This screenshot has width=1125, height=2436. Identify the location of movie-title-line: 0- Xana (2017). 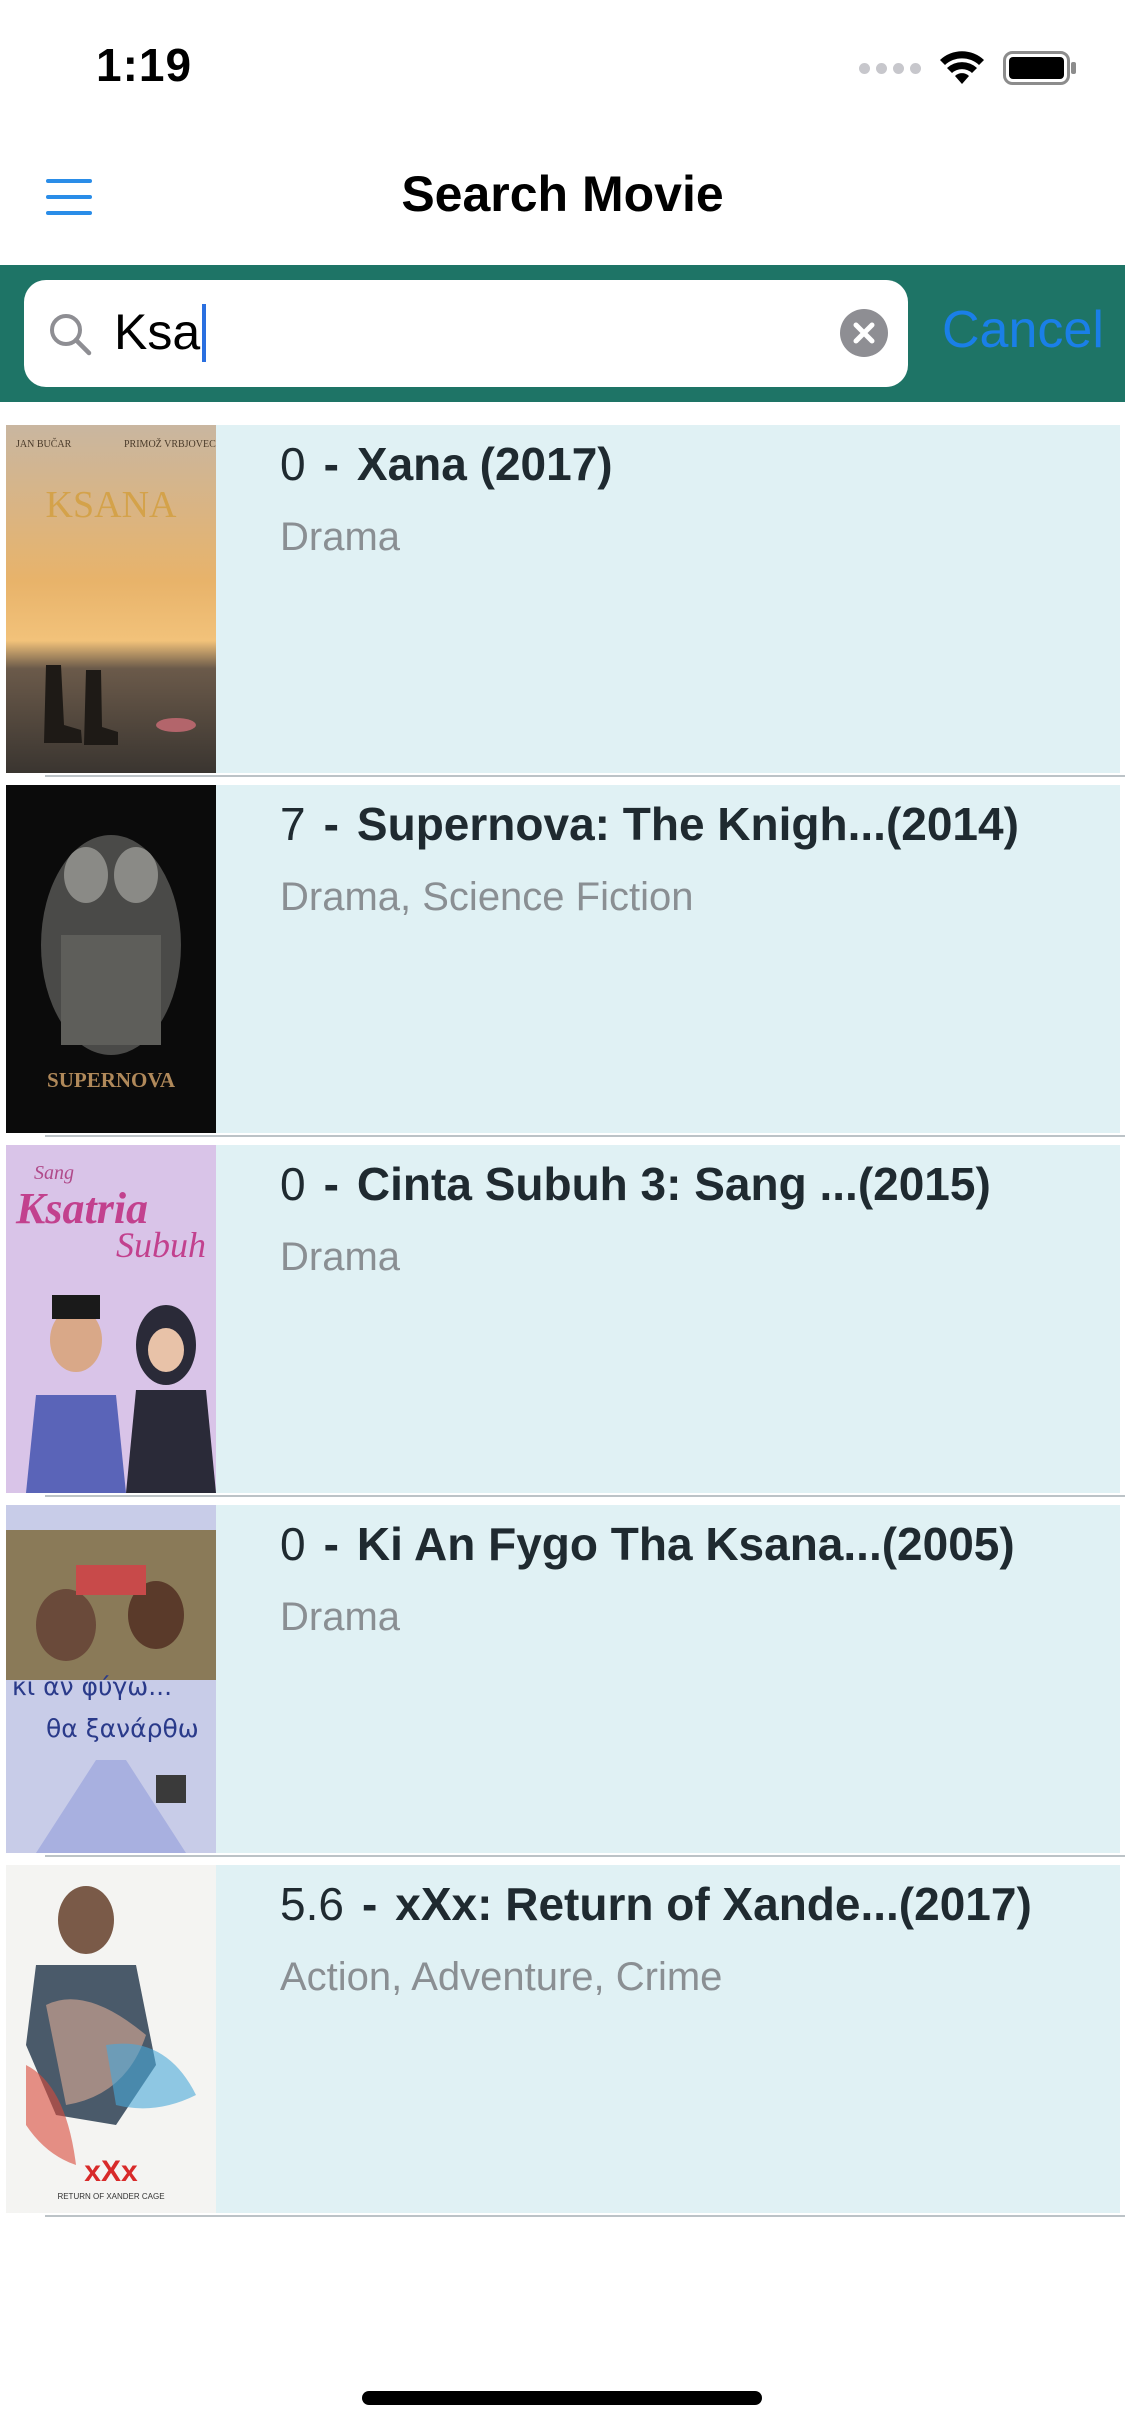
(446, 464).